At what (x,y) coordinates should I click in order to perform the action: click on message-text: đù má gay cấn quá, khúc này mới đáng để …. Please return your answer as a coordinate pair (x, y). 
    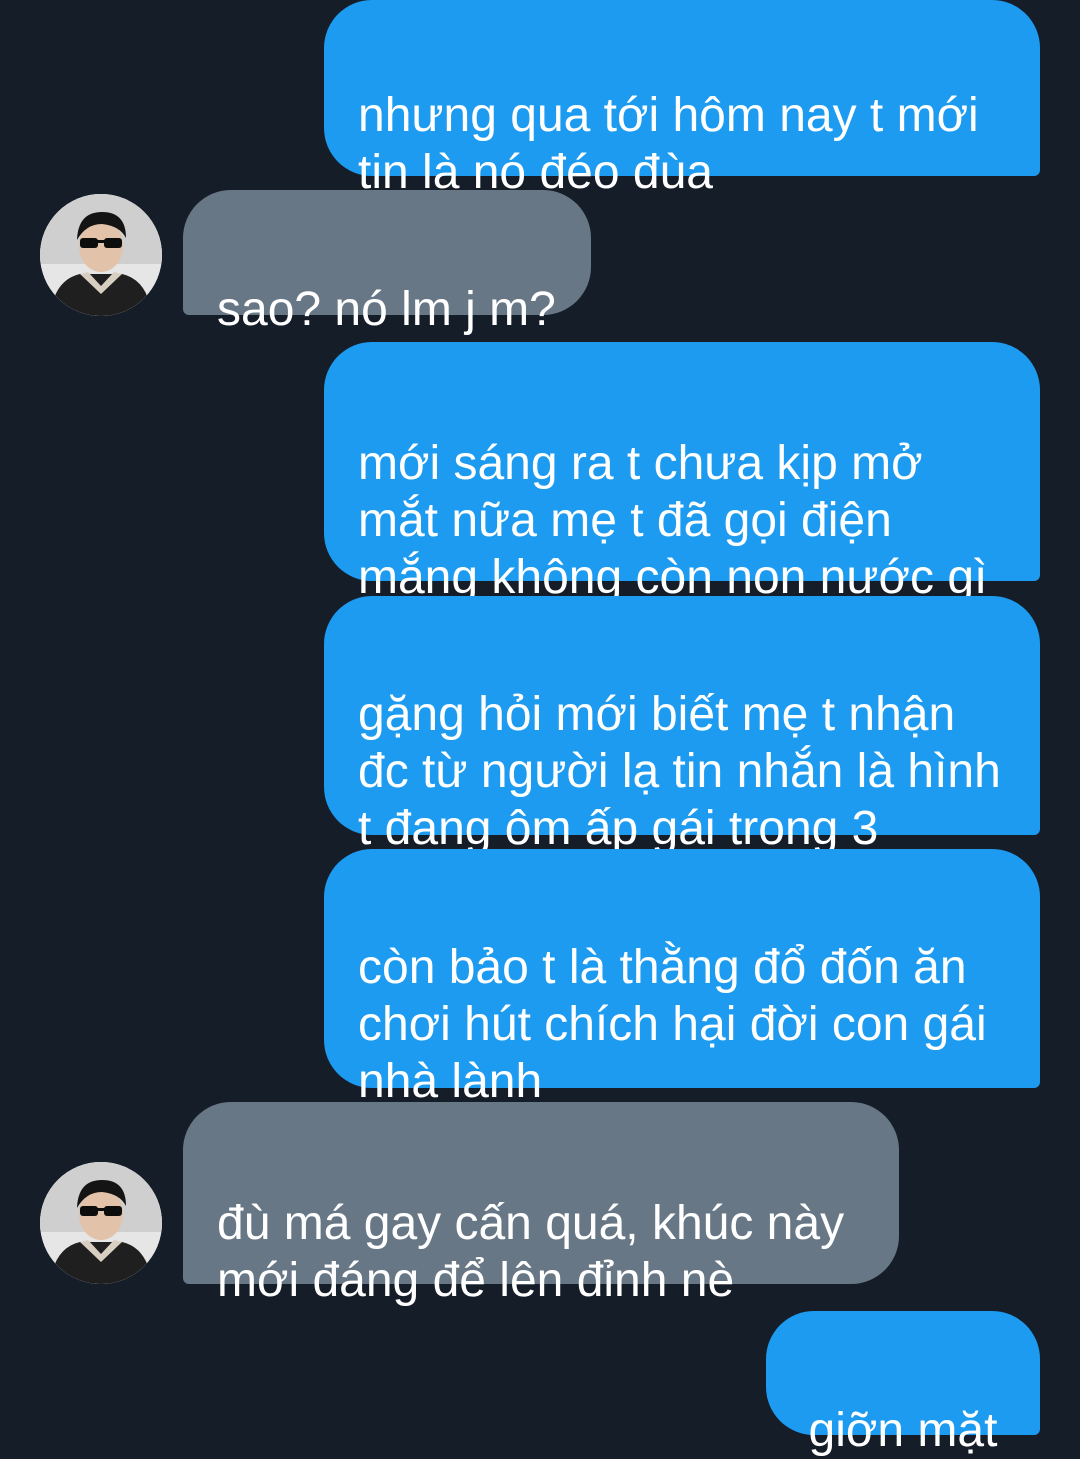
    Looking at the image, I should click on (531, 1252).